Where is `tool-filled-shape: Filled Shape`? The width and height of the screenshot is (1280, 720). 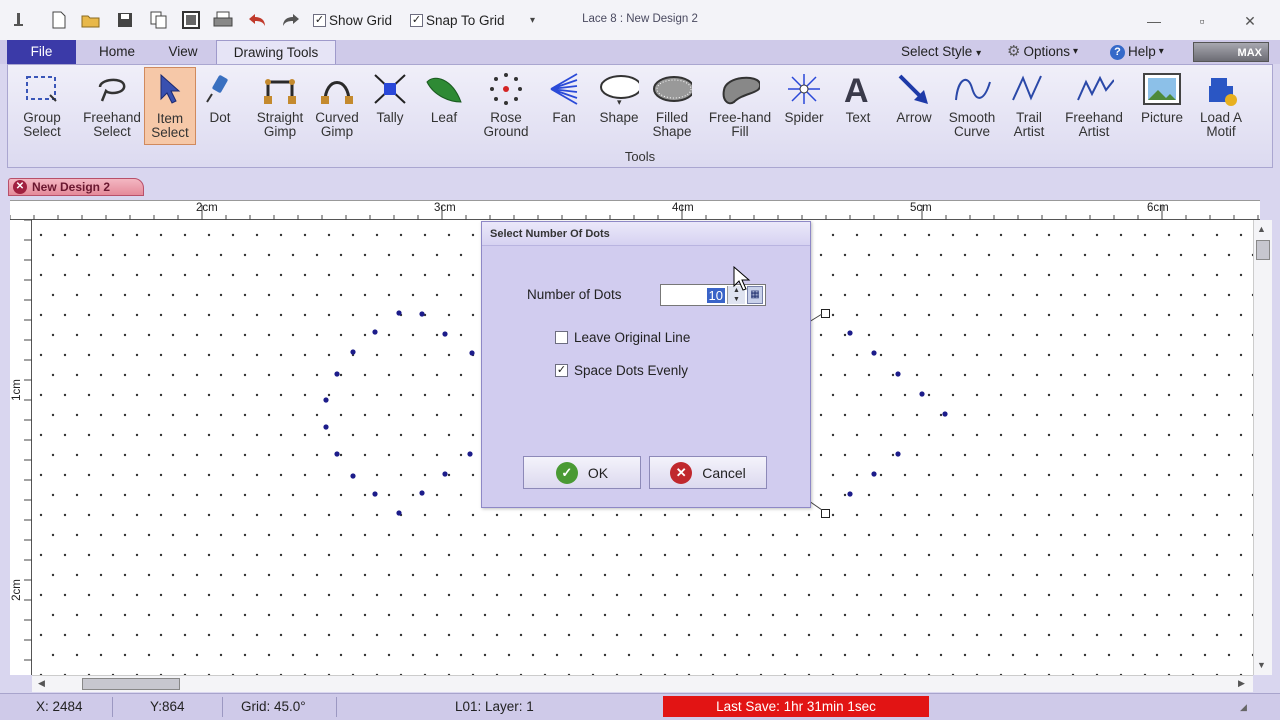
tool-filled-shape: Filled Shape is located at coordinates (672, 106).